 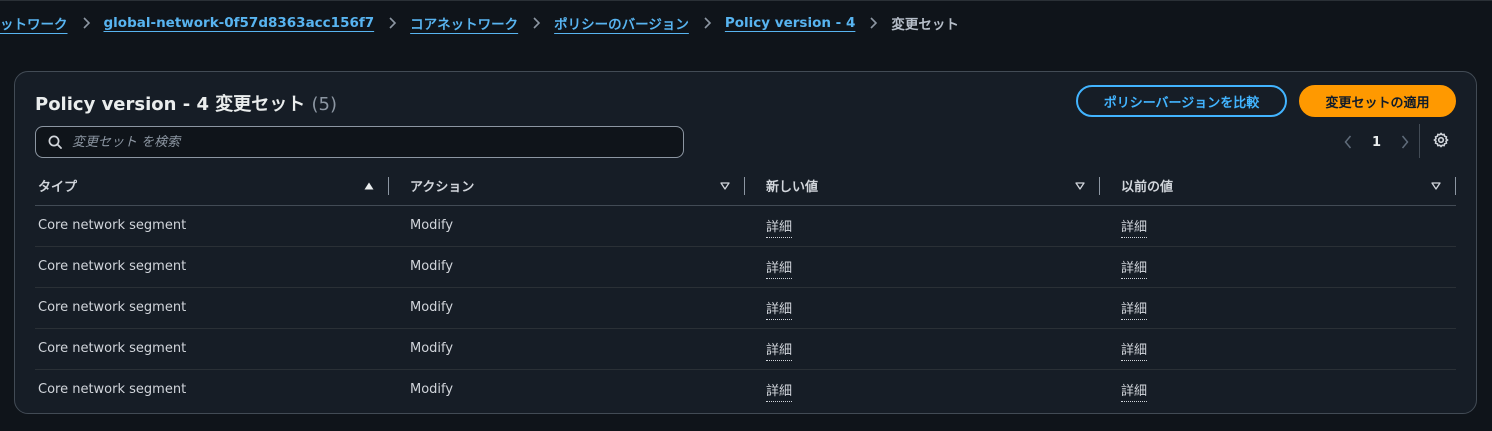 What do you see at coordinates (746, 0) in the screenshot?
I see `top-divider` at bounding box center [746, 0].